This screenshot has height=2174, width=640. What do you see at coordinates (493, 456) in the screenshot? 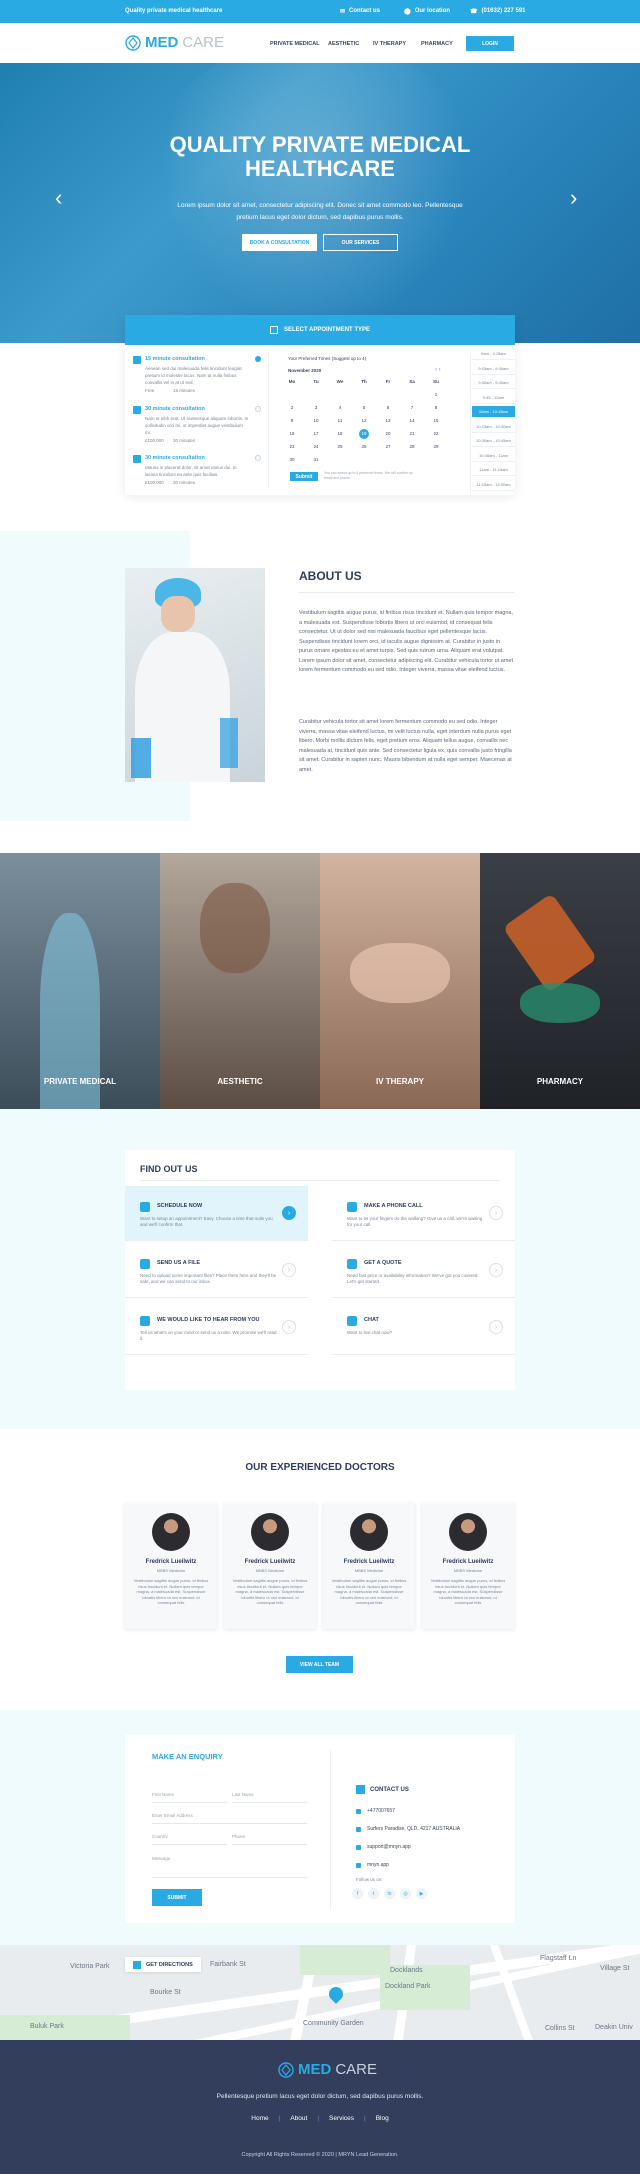
I see `time-slot: 10:45am - 11am` at bounding box center [493, 456].